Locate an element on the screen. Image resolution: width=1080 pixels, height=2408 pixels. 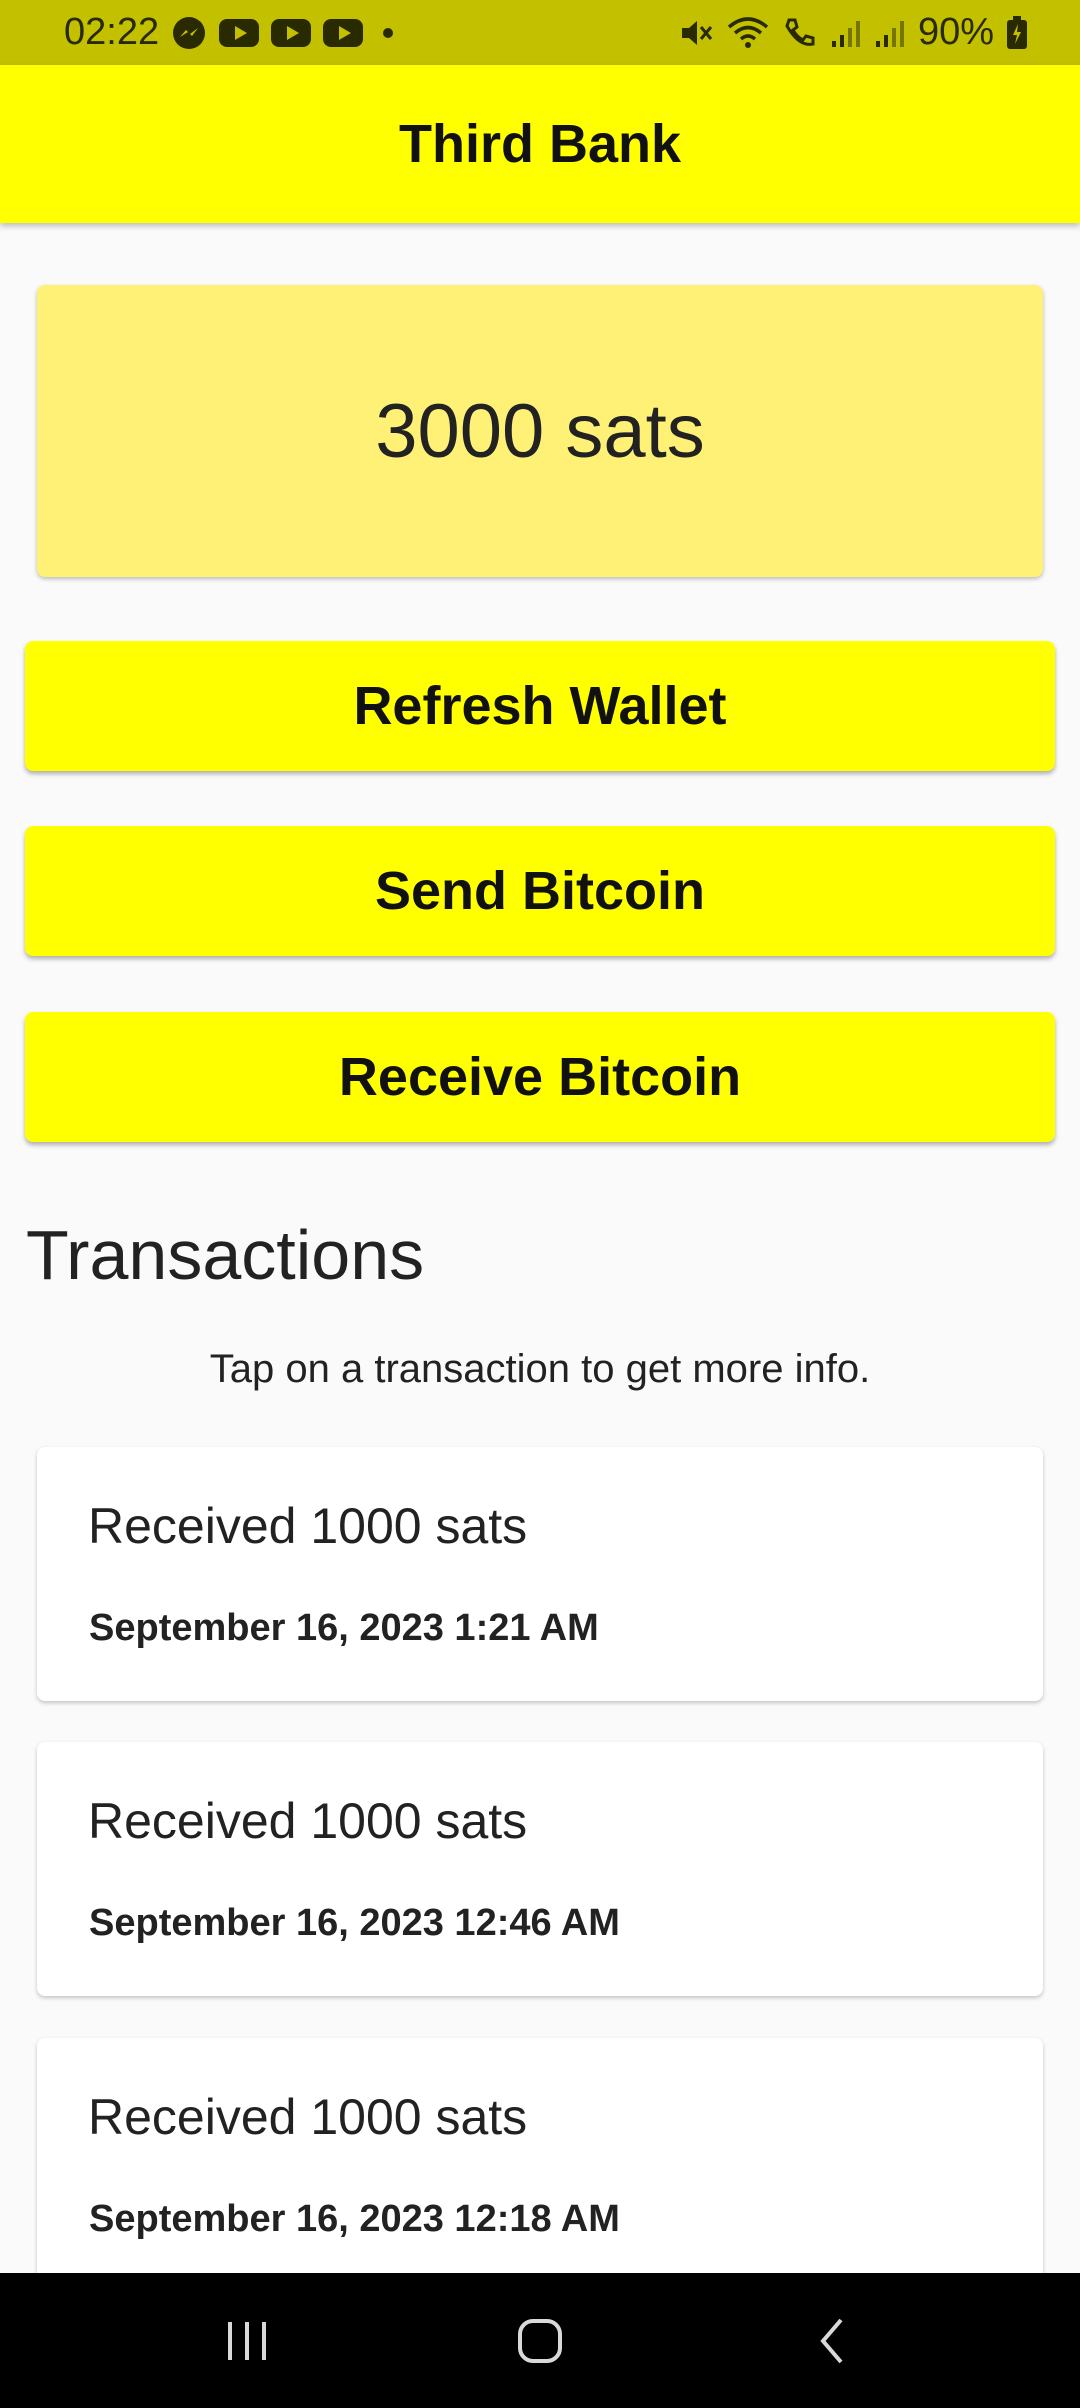
app-bar: Third Bank is located at coordinates (540, 144).